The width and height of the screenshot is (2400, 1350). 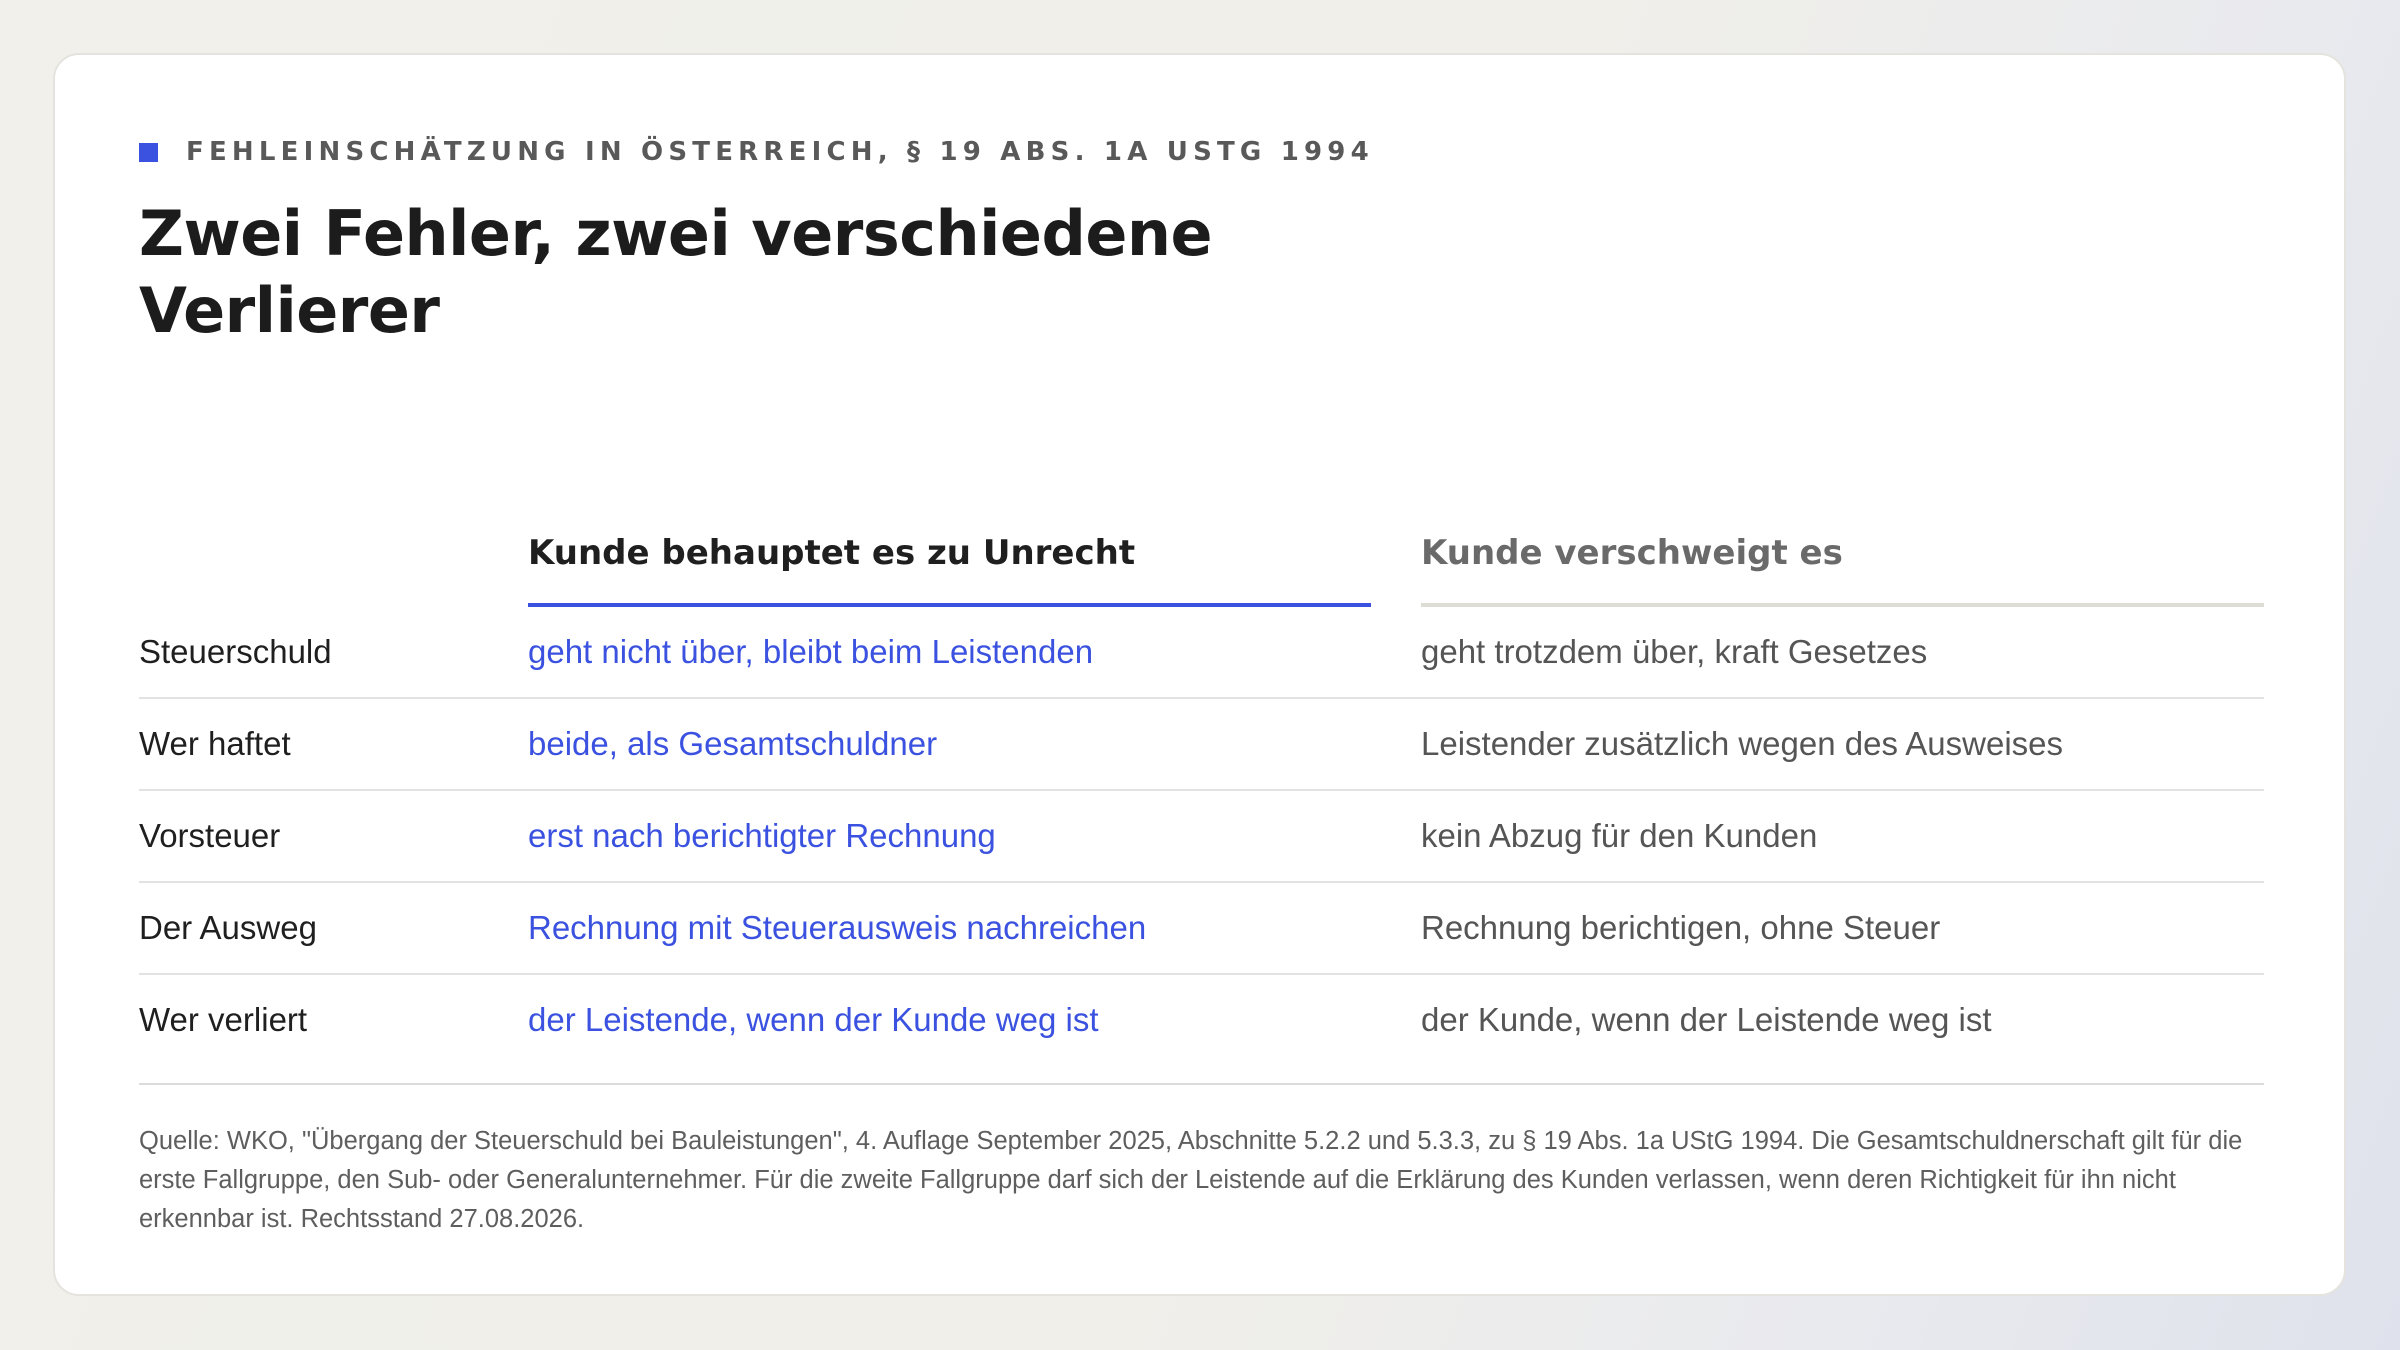 What do you see at coordinates (676, 272) in the screenshot?
I see `page-title: Zwei Fehler, zwei verschiedene Verlierer` at bounding box center [676, 272].